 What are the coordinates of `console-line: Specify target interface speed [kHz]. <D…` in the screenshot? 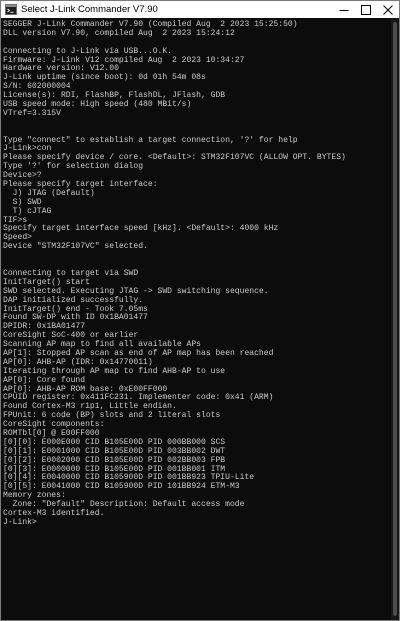 It's located at (141, 229).